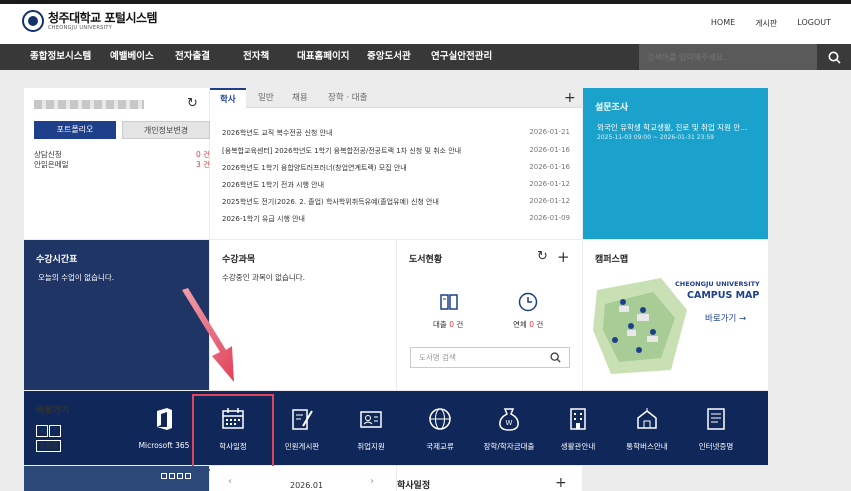 Image resolution: width=851 pixels, height=491 pixels. What do you see at coordinates (202, 164) in the screenshot?
I see `unread-mail-count: 3 건` at bounding box center [202, 164].